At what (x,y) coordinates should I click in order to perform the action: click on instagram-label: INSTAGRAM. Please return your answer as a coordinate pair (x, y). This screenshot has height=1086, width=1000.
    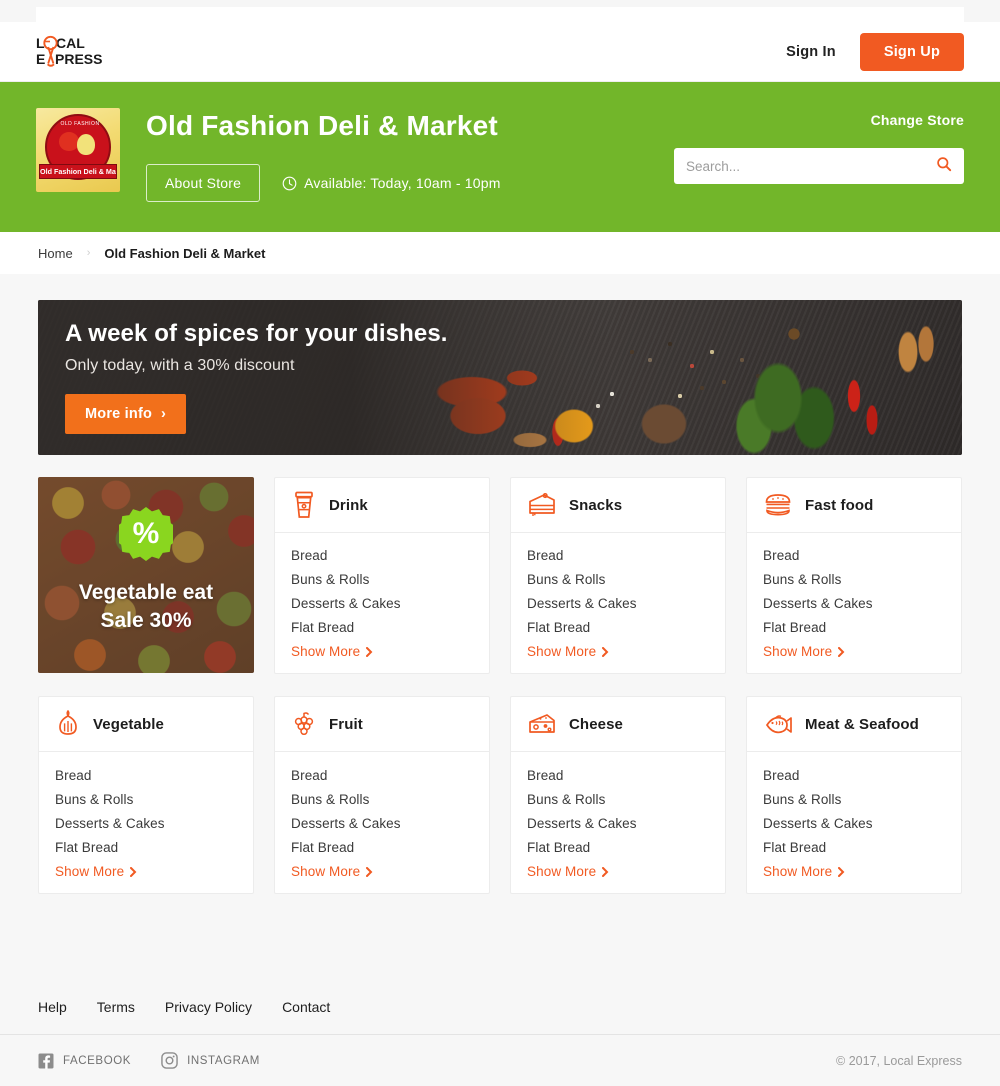
    Looking at the image, I should click on (223, 1060).